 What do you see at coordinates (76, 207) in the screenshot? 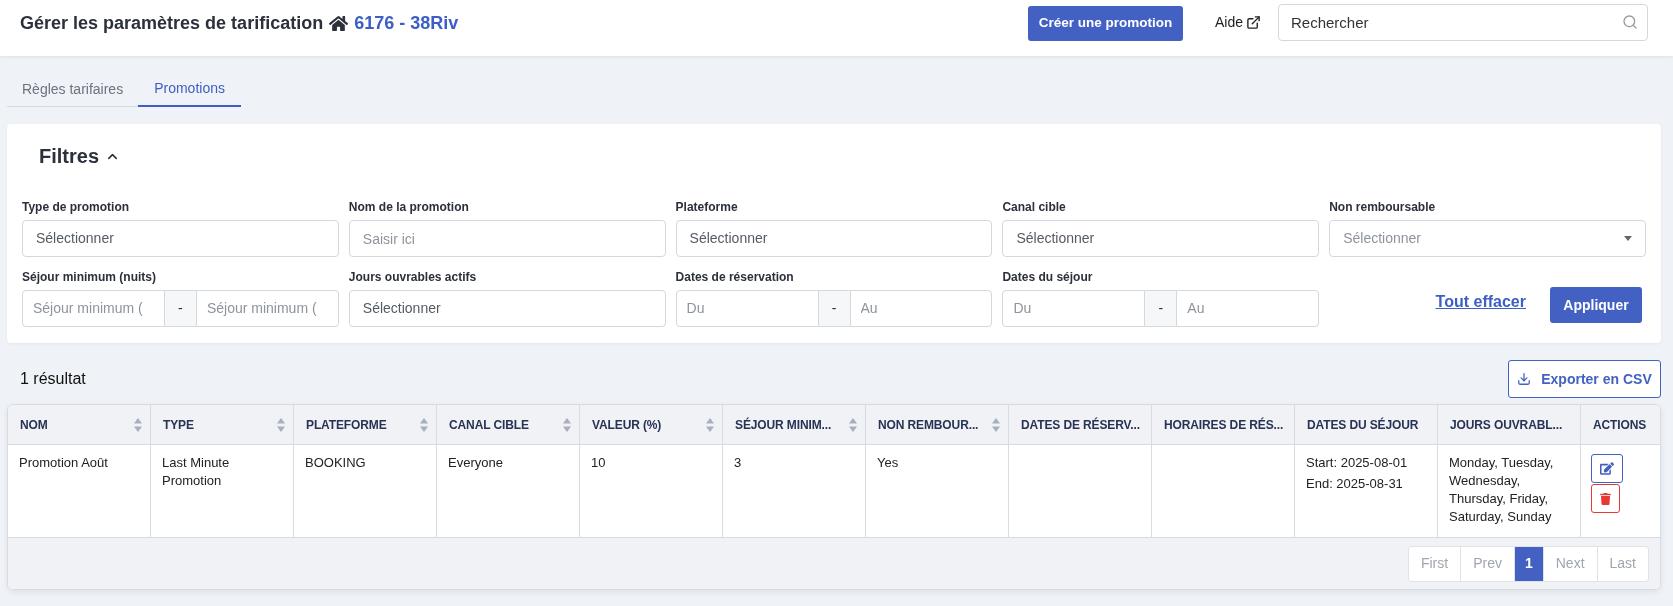
I see `field-label: Type de promotion` at bounding box center [76, 207].